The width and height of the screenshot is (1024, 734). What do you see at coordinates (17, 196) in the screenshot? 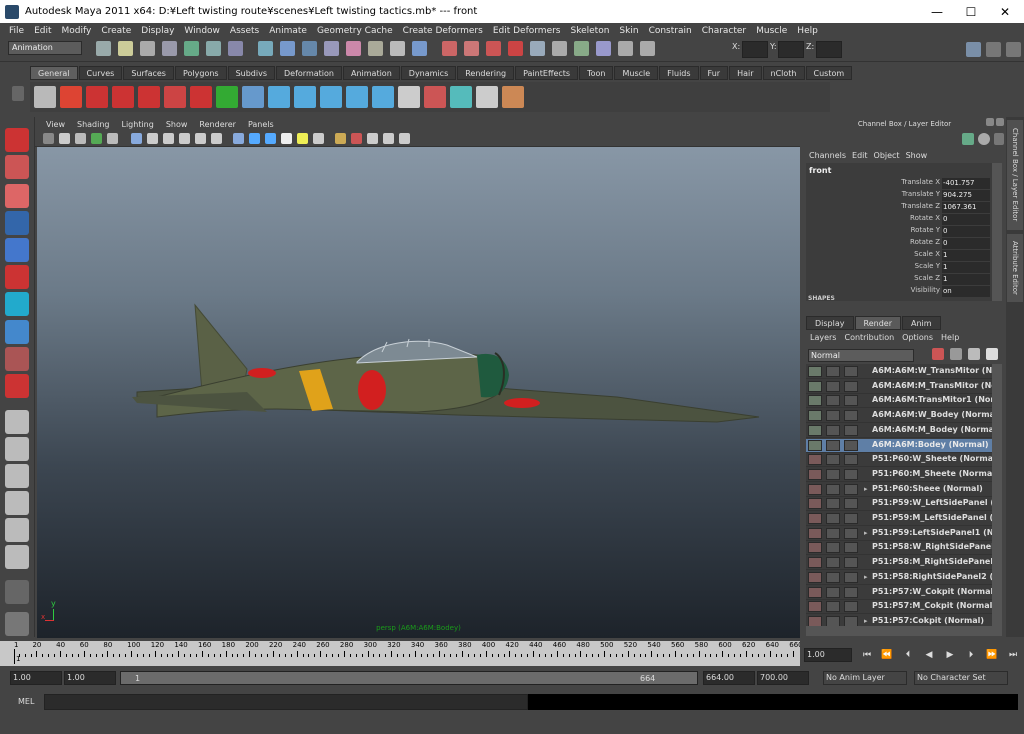
I see `paint-select-tool-icon` at bounding box center [17, 196].